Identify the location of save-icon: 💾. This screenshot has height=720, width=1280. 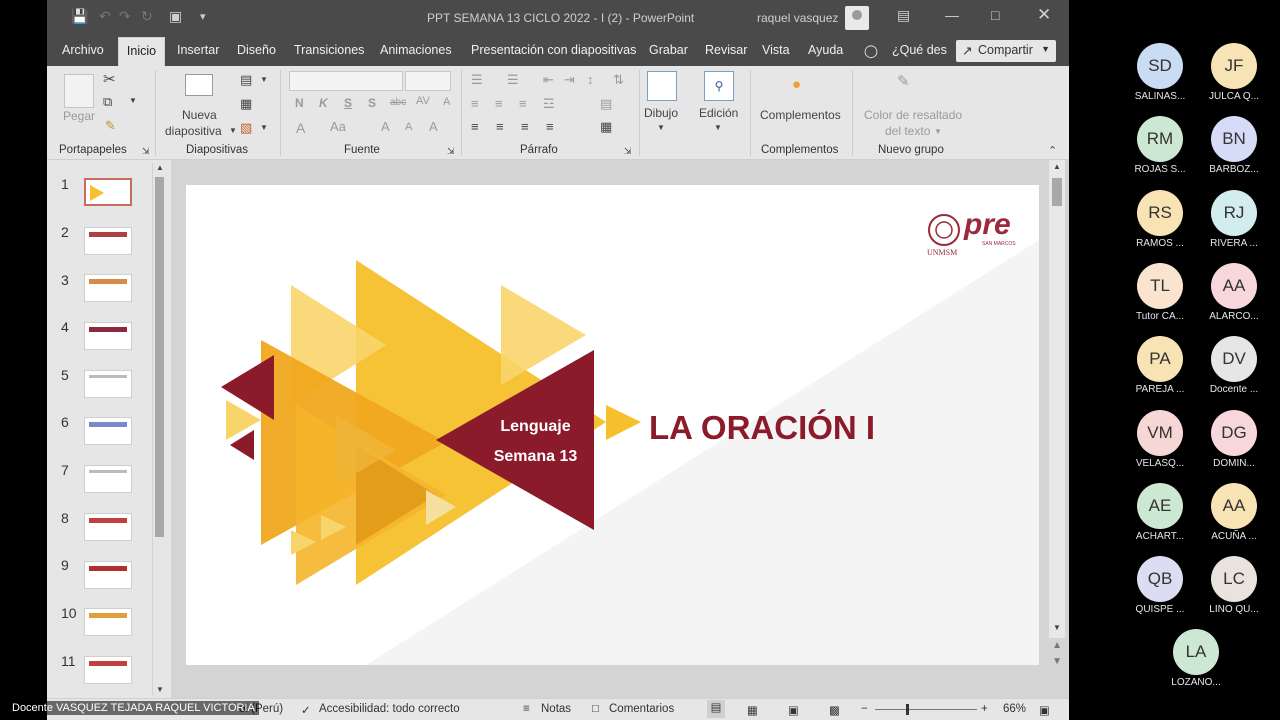
(79, 16).